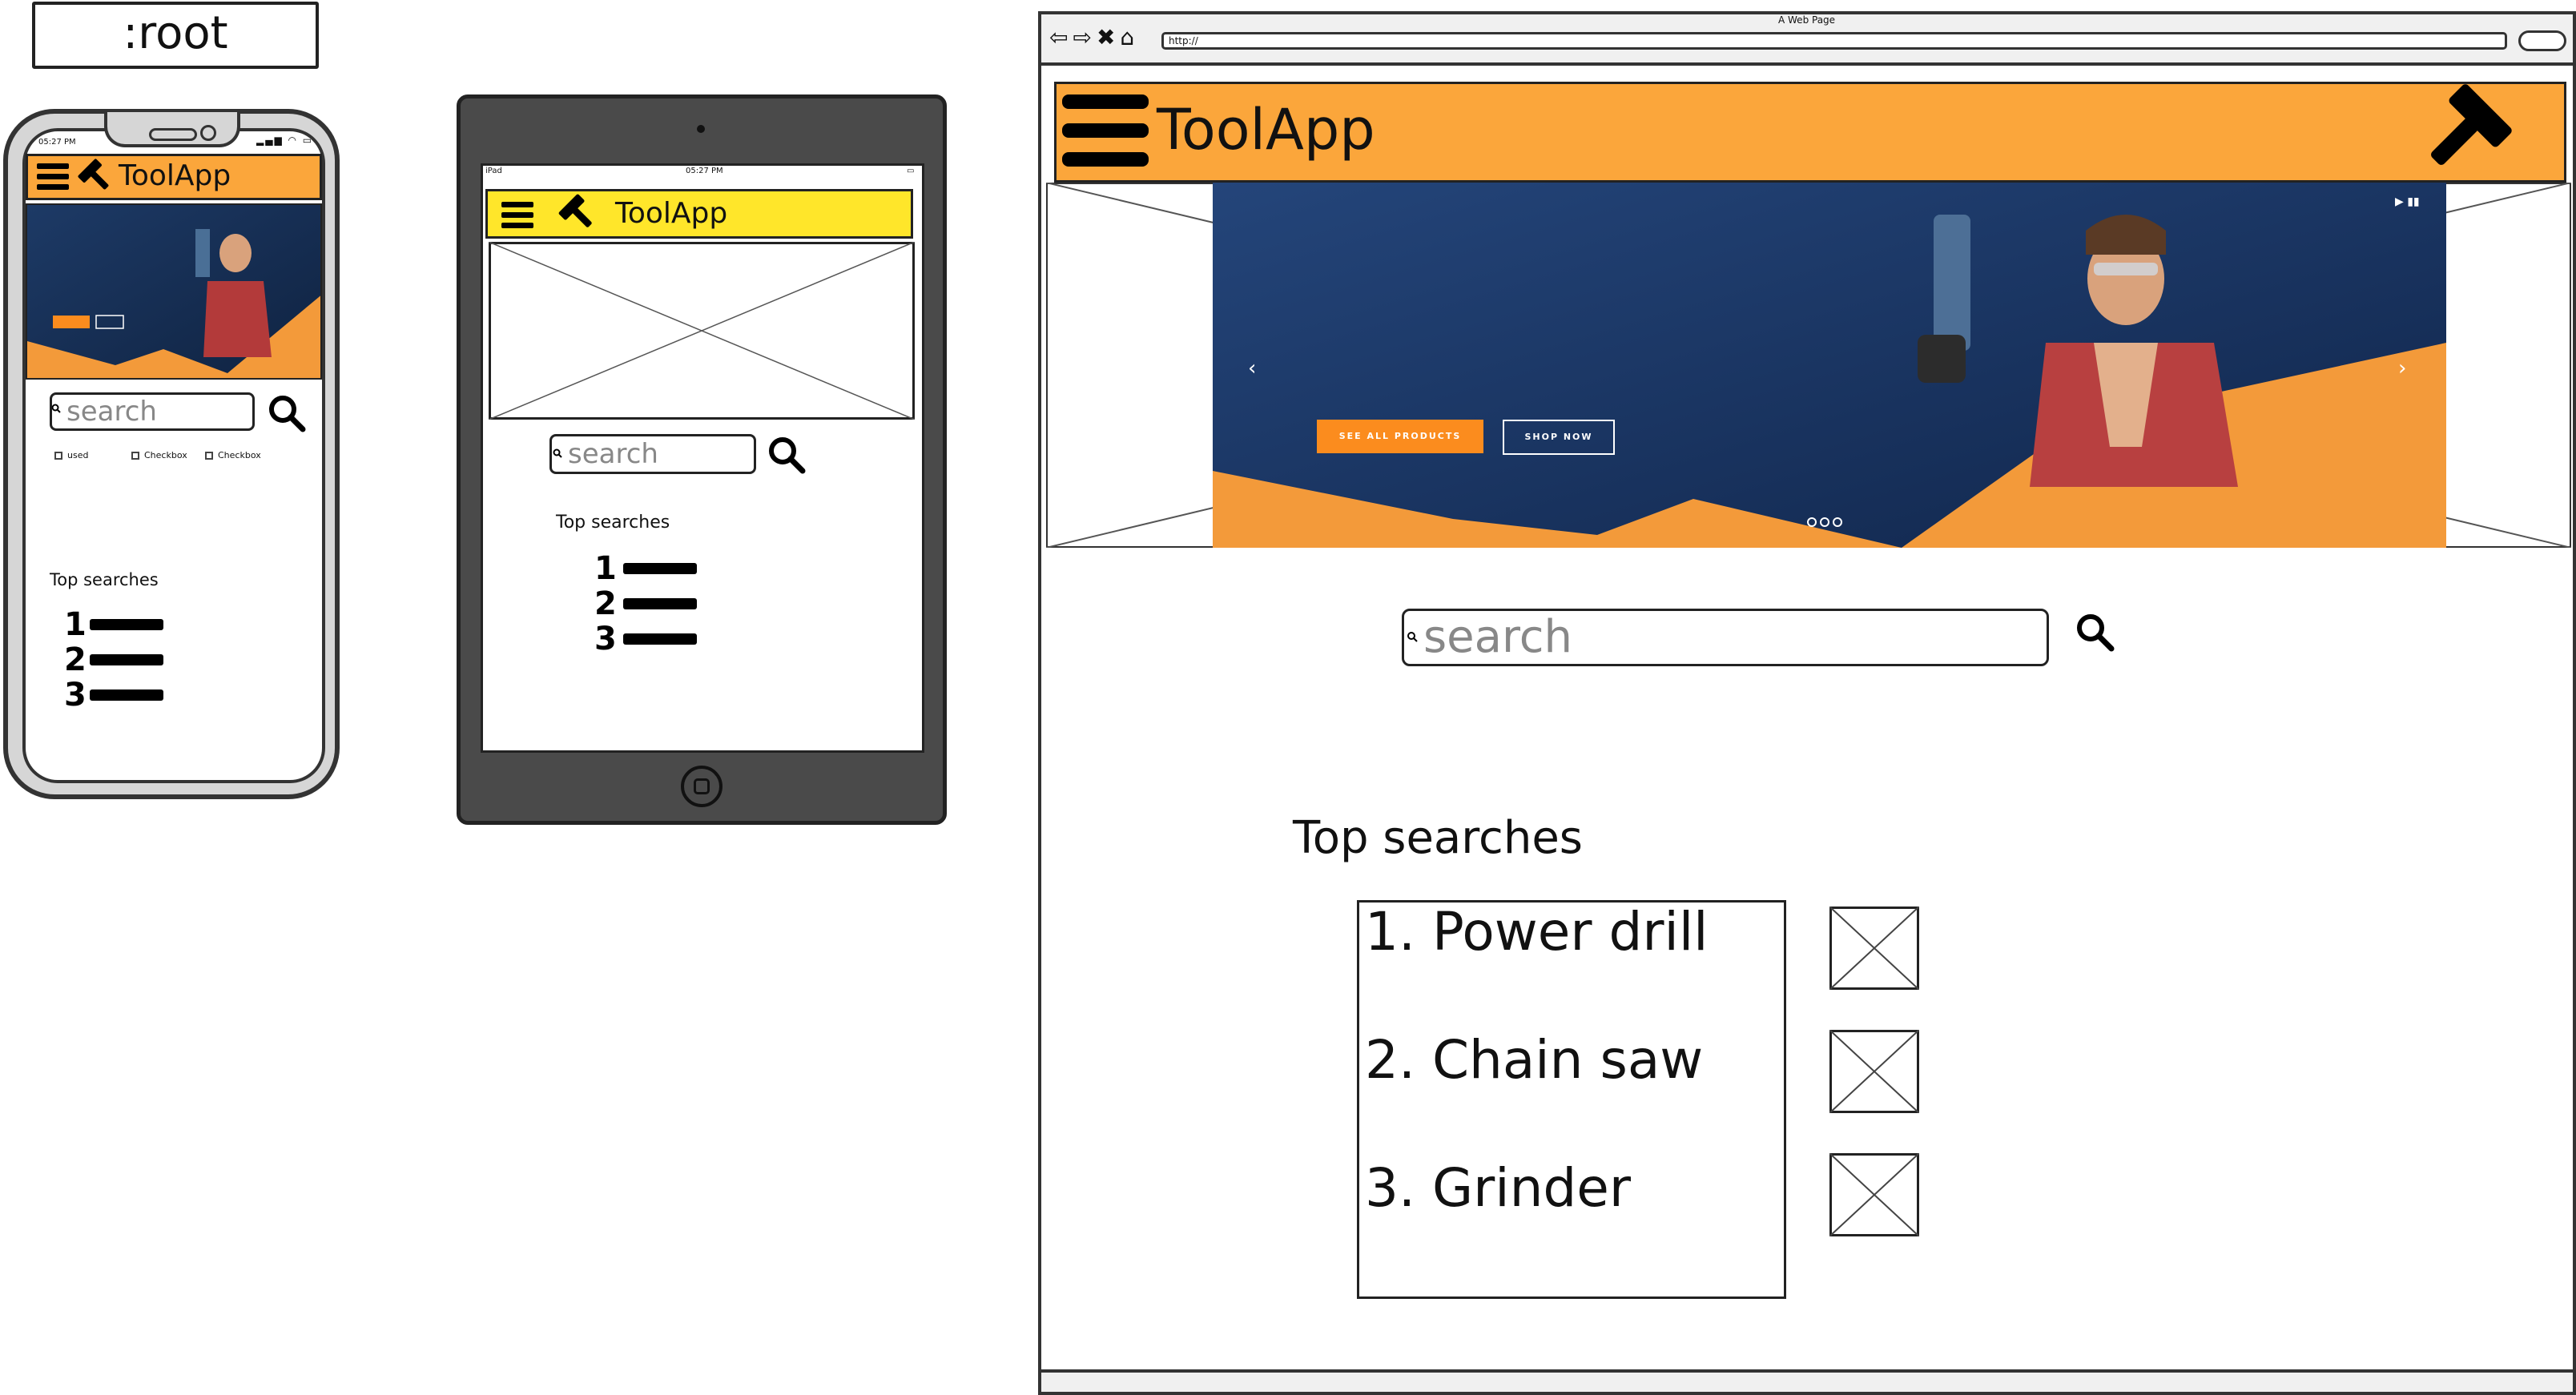  What do you see at coordinates (1559, 437) in the screenshot?
I see `shop-now-button: SHOP NOW` at bounding box center [1559, 437].